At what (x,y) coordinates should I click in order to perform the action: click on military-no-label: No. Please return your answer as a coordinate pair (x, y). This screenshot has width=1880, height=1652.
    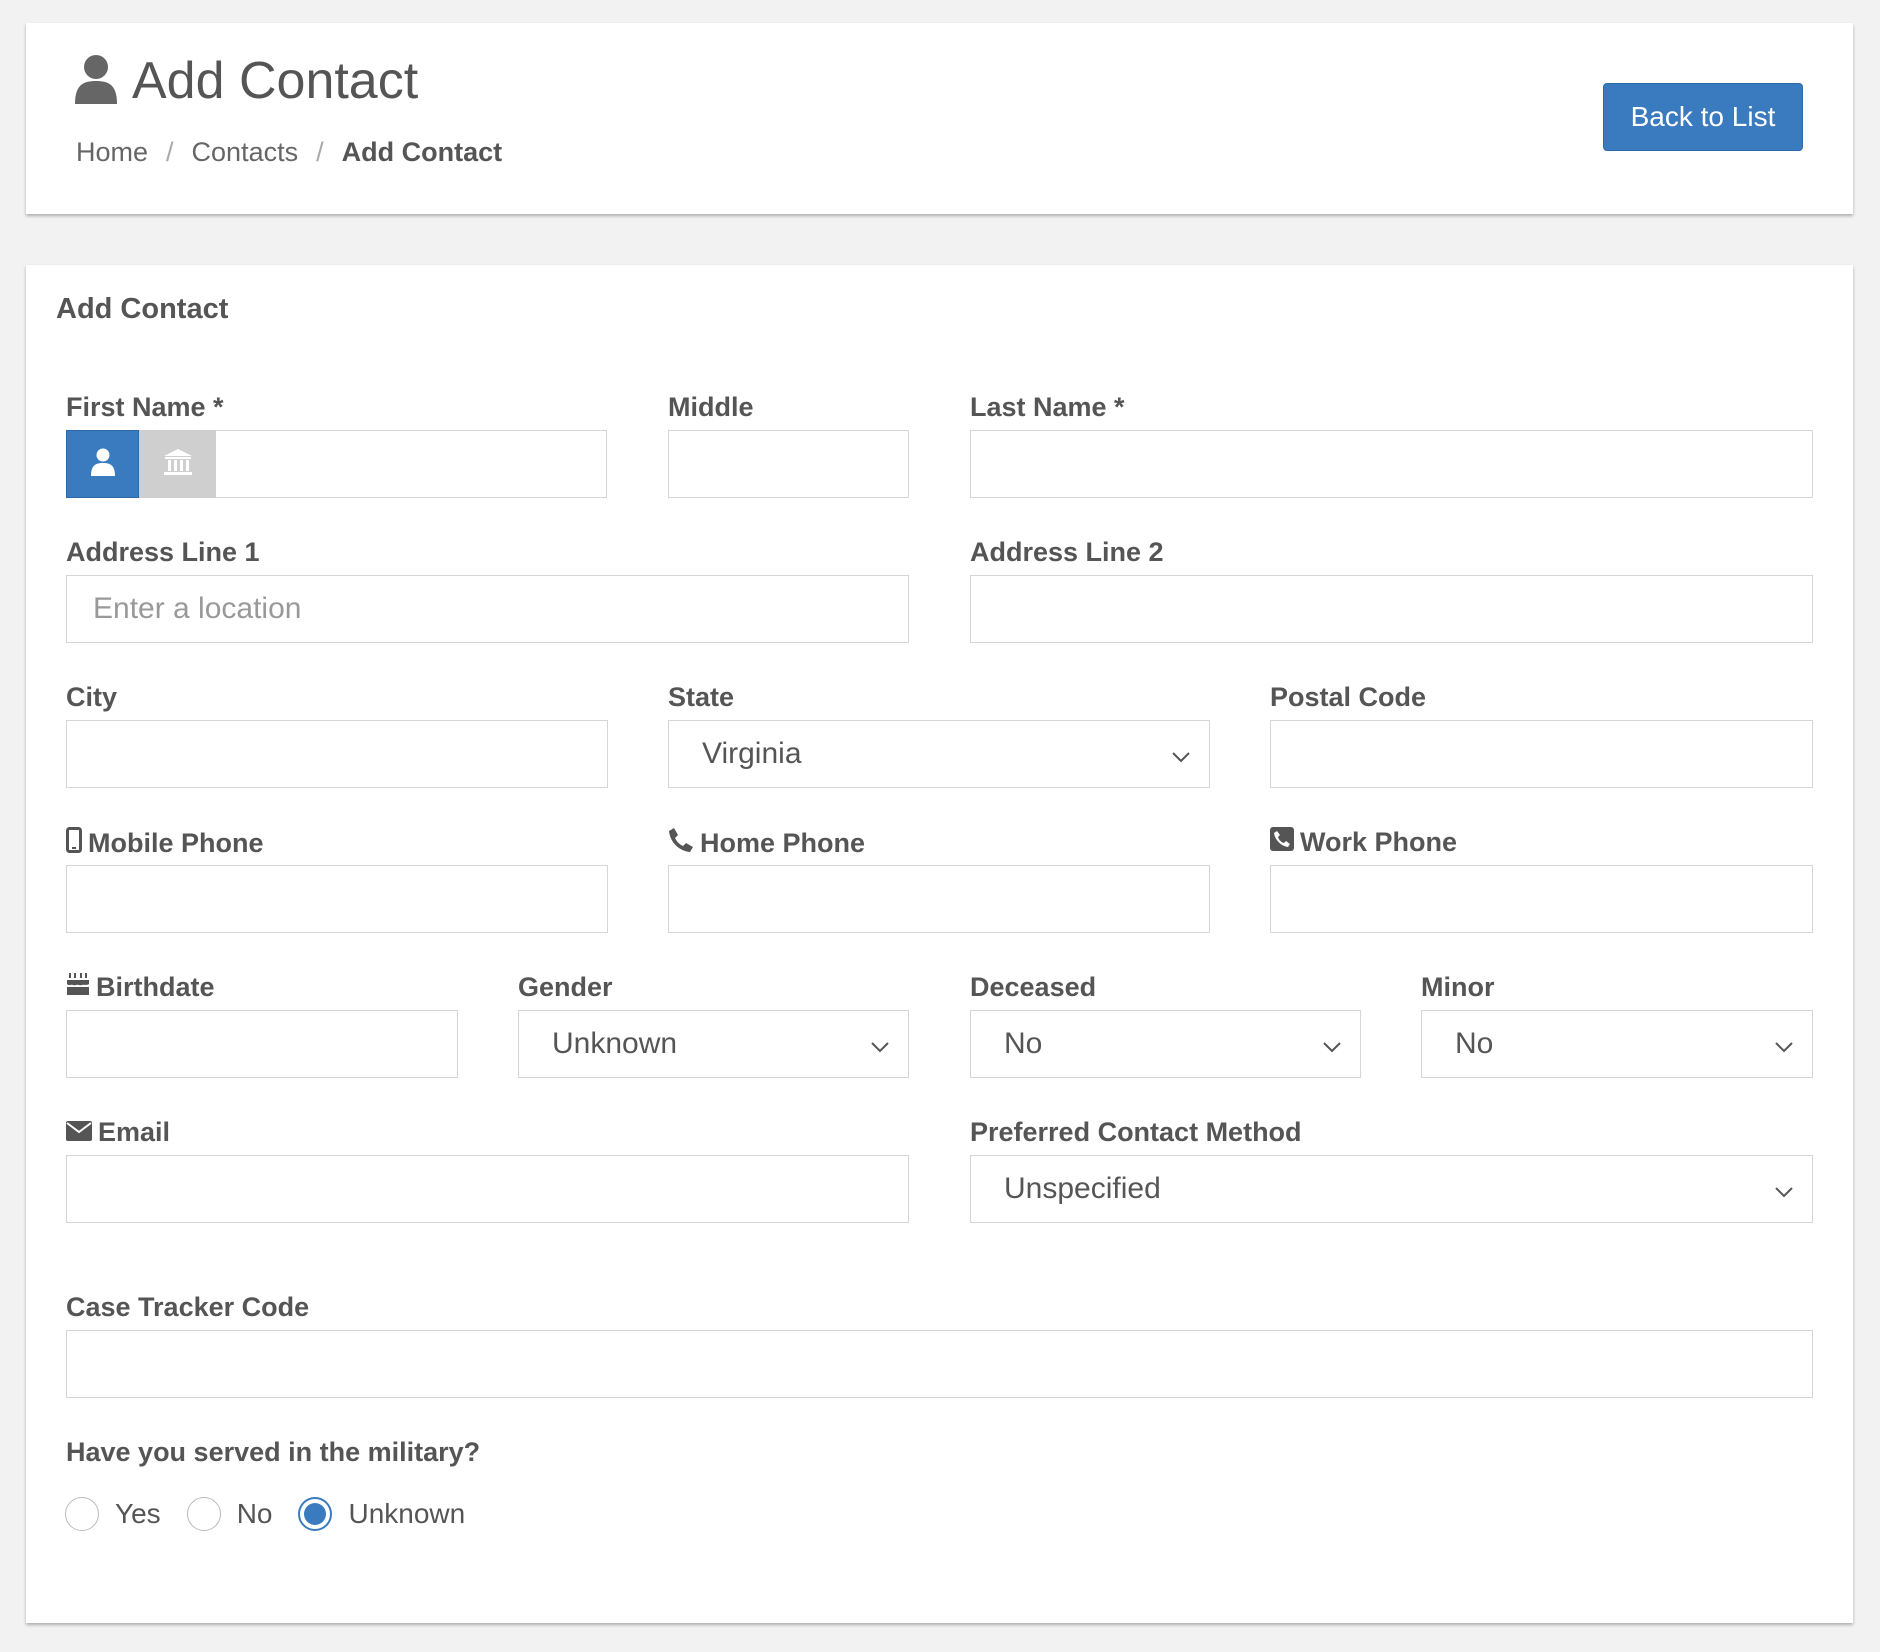
    Looking at the image, I should click on (255, 1514).